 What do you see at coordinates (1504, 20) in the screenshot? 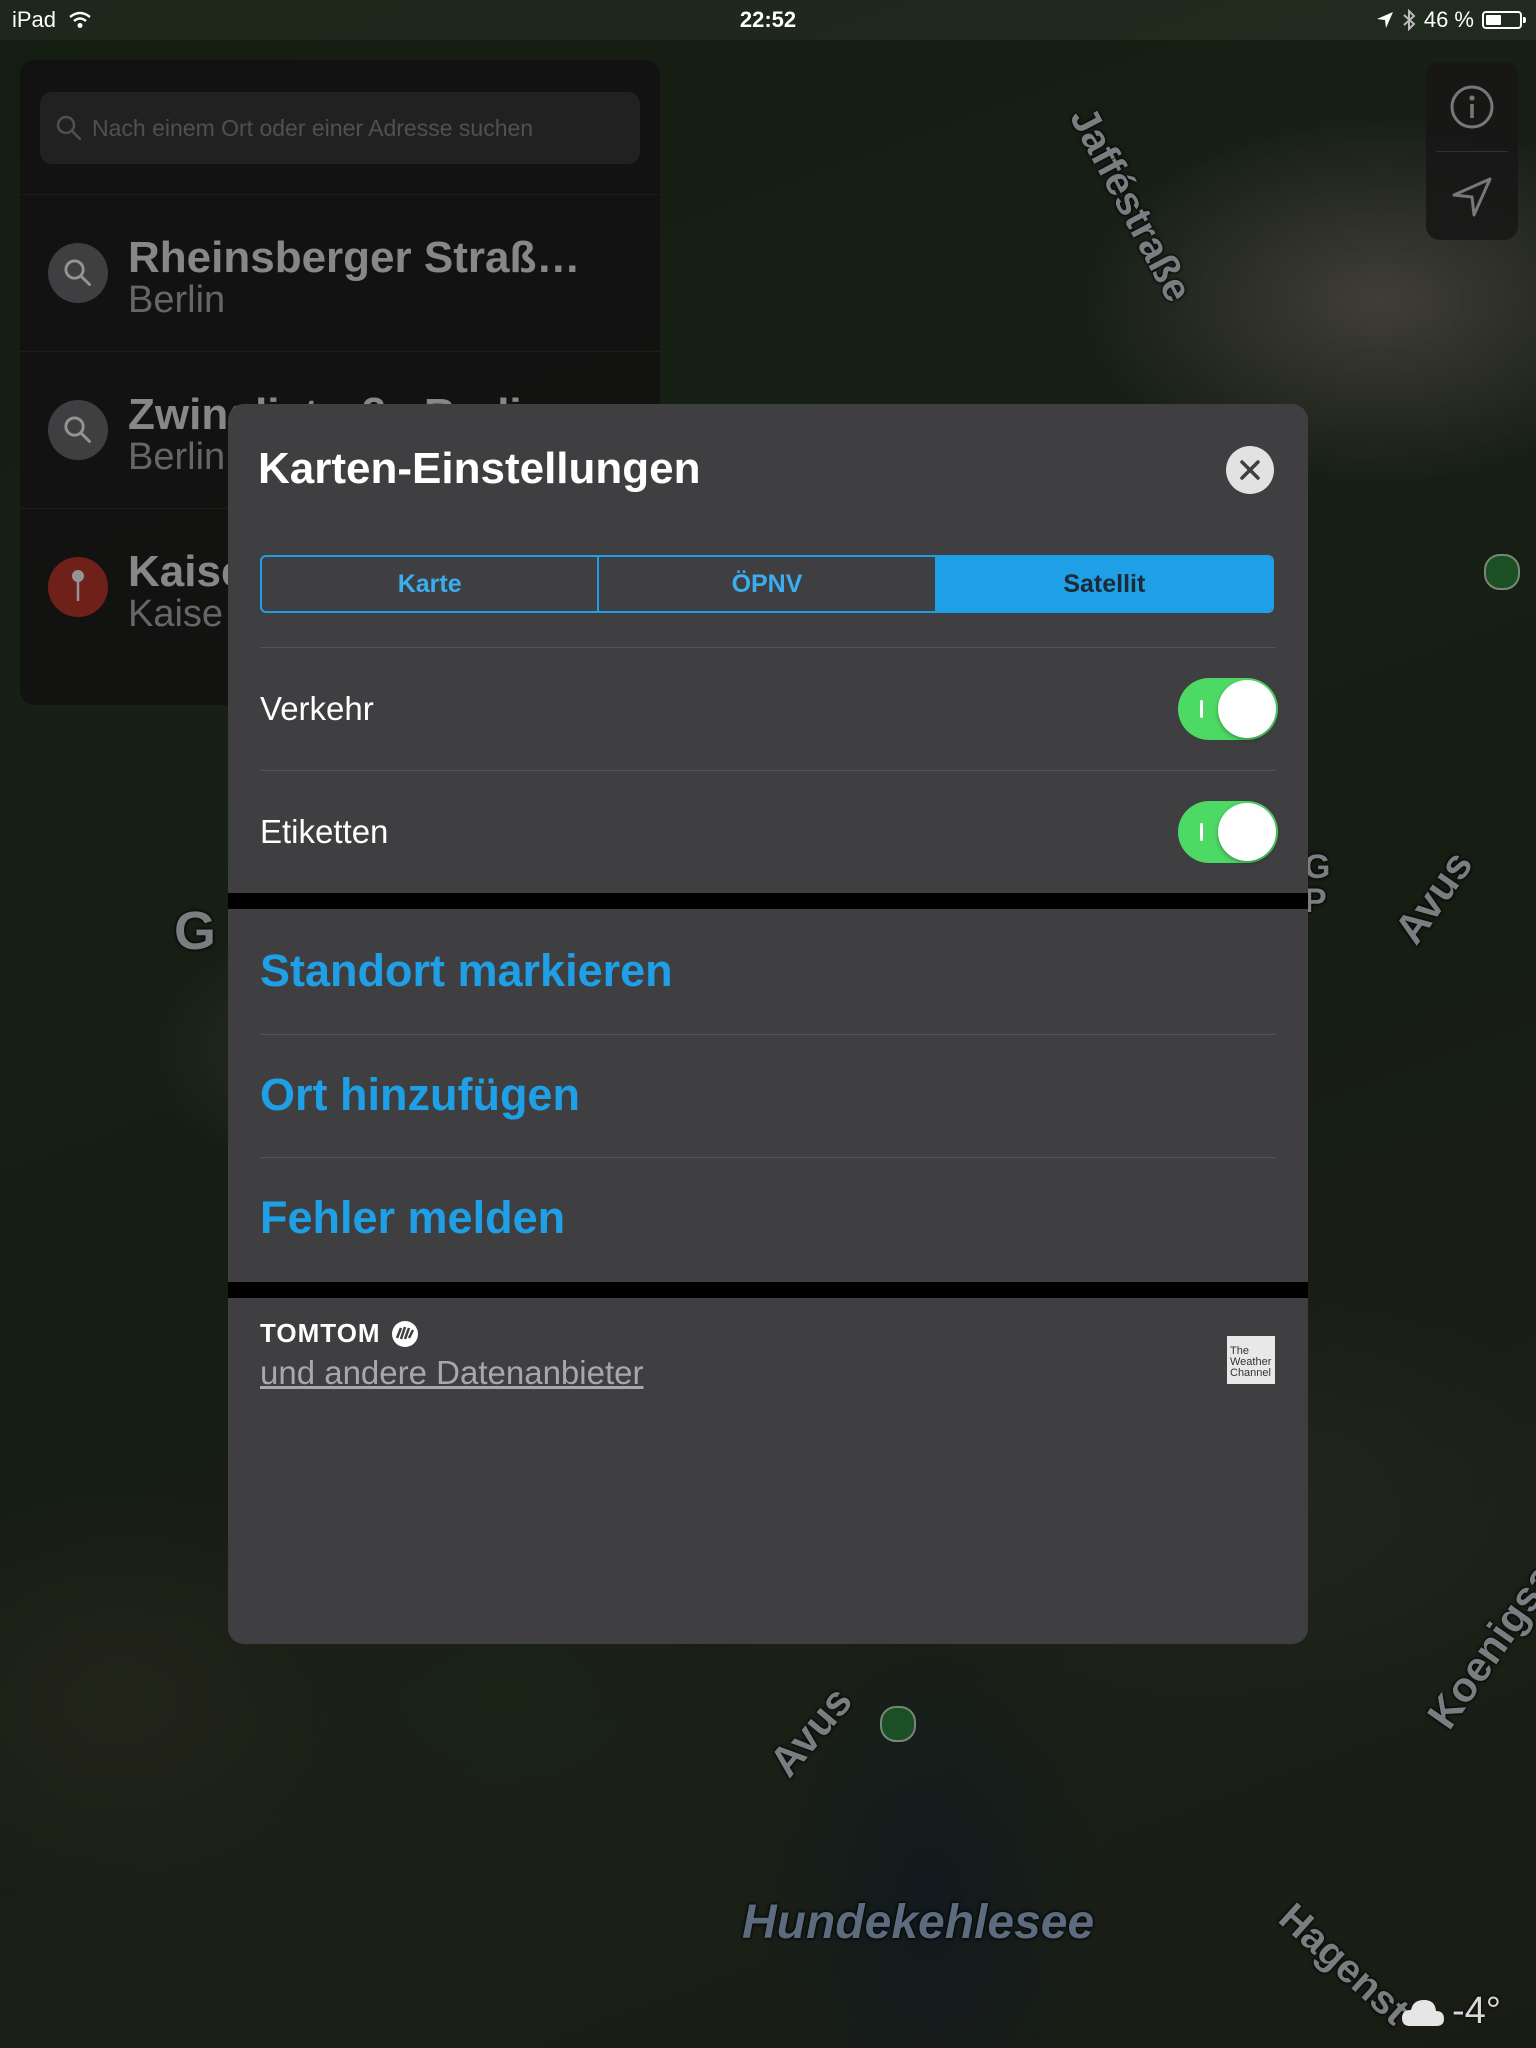
I see `battery-icon` at bounding box center [1504, 20].